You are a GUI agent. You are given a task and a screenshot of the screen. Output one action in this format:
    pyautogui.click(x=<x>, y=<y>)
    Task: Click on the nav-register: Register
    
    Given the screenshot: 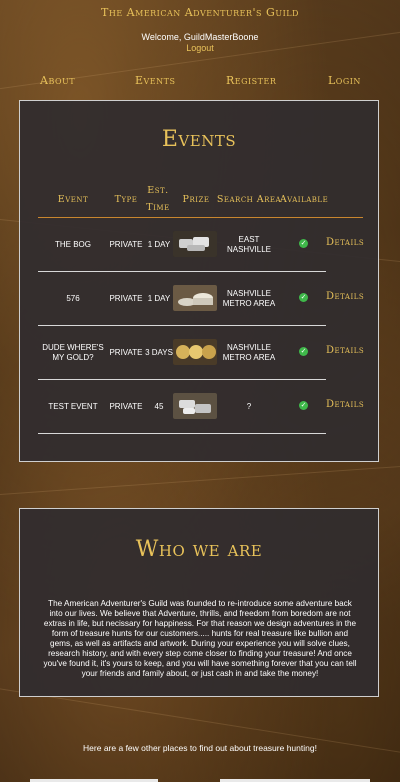 What is the action you would take?
    pyautogui.click(x=251, y=80)
    